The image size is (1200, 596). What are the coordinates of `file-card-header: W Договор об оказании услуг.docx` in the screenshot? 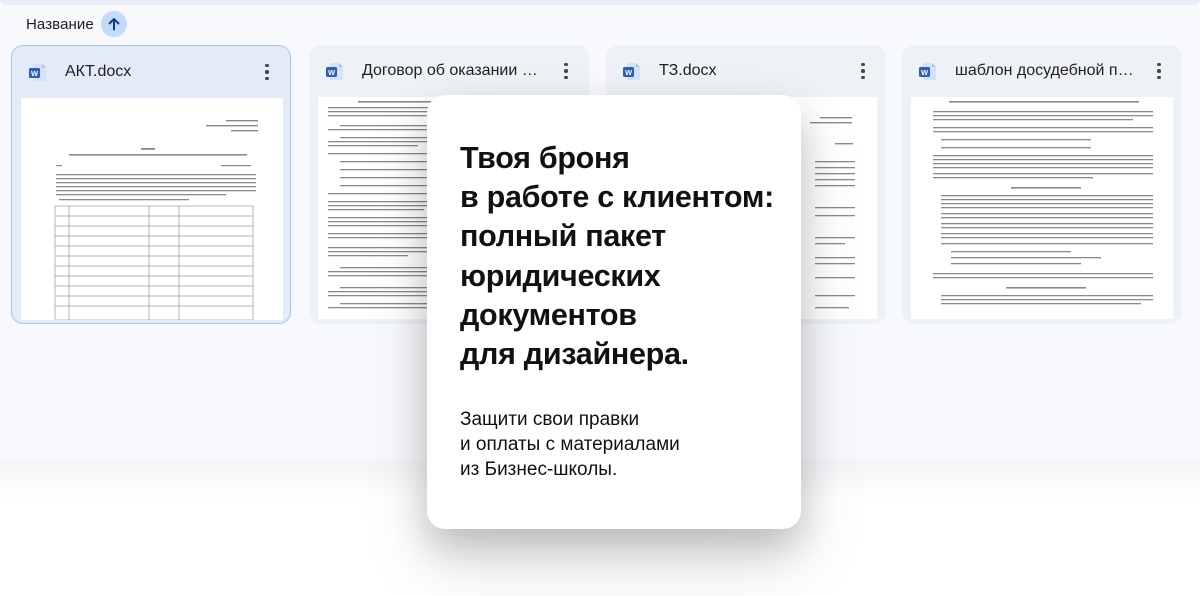 It's located at (449, 71).